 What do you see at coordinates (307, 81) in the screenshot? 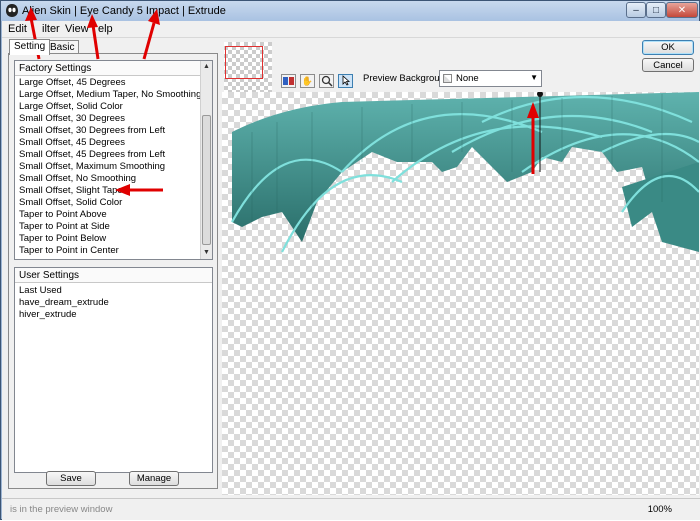
I see `hand-pan-icon: ✋` at bounding box center [307, 81].